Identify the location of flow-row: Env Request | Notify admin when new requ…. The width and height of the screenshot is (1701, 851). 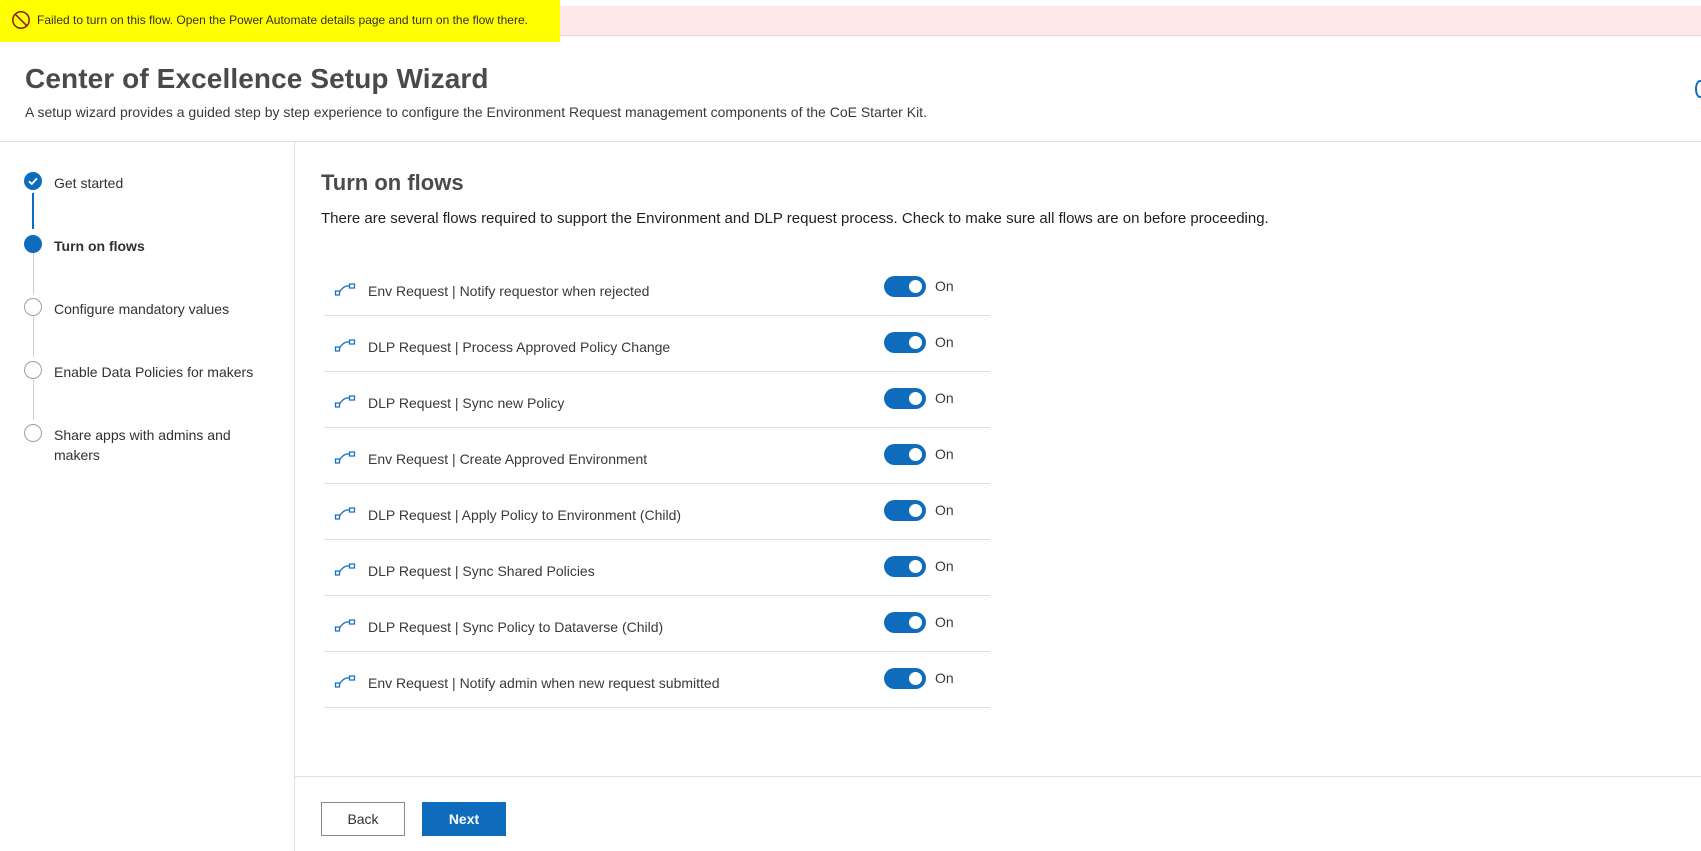
(657, 680).